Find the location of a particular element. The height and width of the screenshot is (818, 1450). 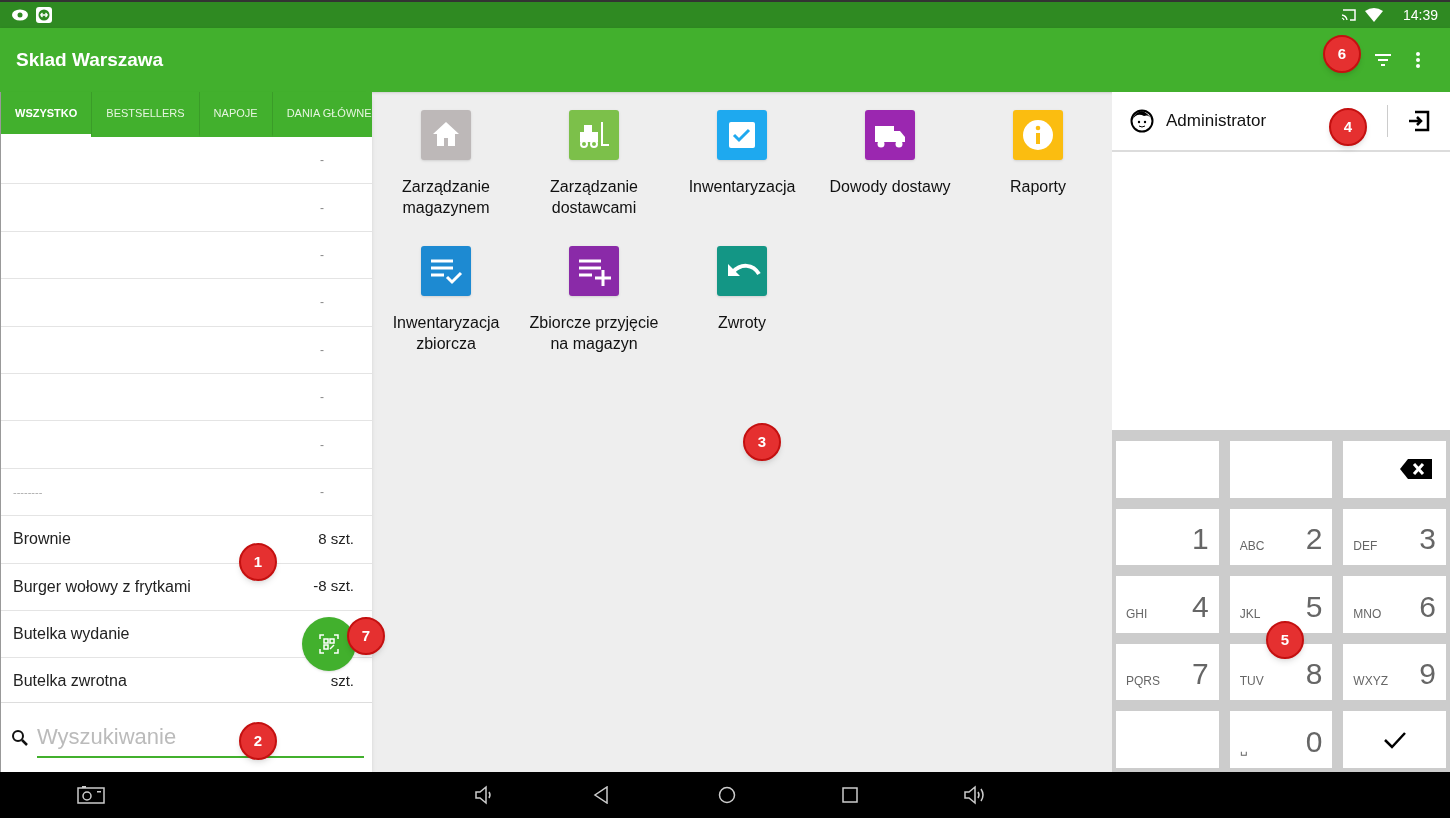

volume-down-icon is located at coordinates (484, 795).